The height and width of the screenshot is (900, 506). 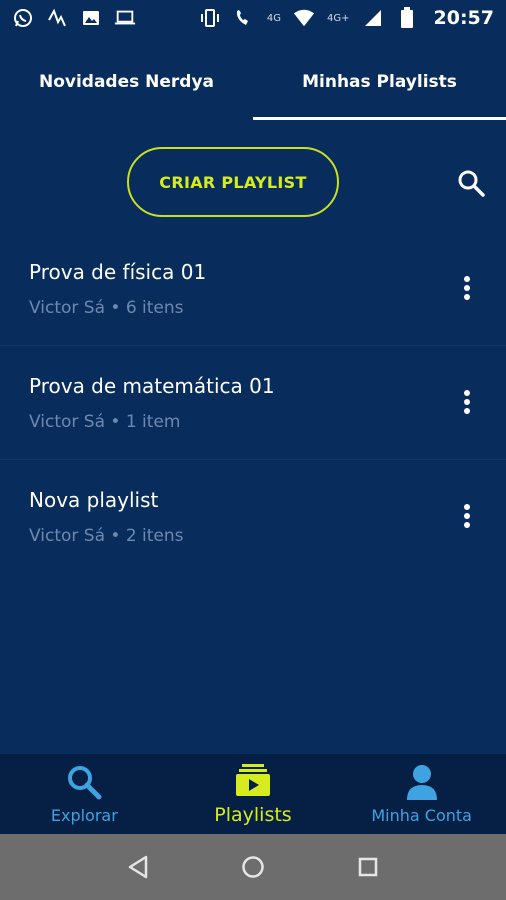 What do you see at coordinates (210, 18) in the screenshot?
I see `vibrate-icon` at bounding box center [210, 18].